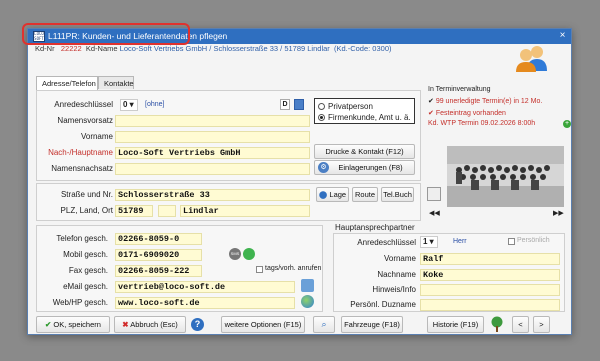 This screenshot has height=361, width=600. What do you see at coordinates (125, 324) in the screenshot?
I see `cancel-x-icon: ✖` at bounding box center [125, 324].